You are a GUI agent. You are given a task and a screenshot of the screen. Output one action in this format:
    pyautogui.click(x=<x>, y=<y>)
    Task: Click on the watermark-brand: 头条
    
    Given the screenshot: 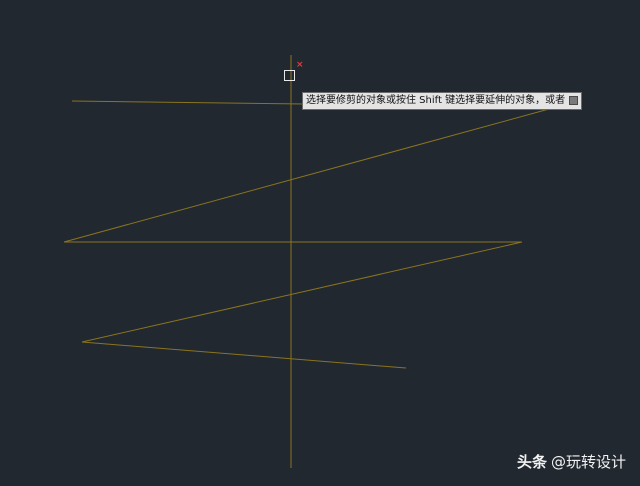 What is the action you would take?
    pyautogui.click(x=531, y=462)
    